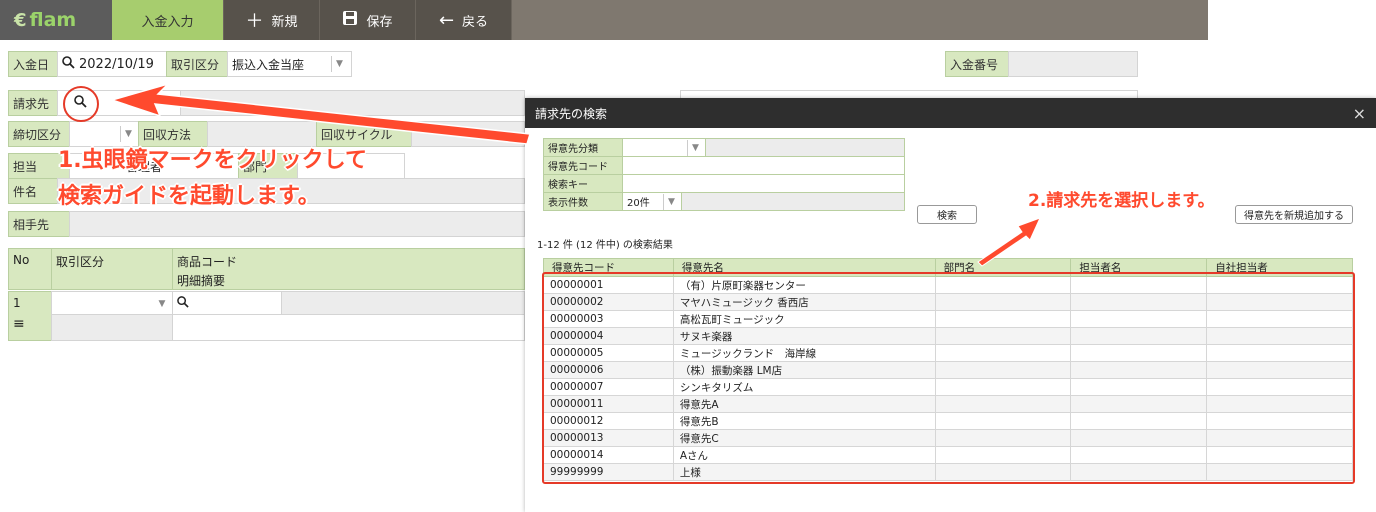 The width and height of the screenshot is (1376, 512). I want to click on collection-cycle-field, so click(468, 134).